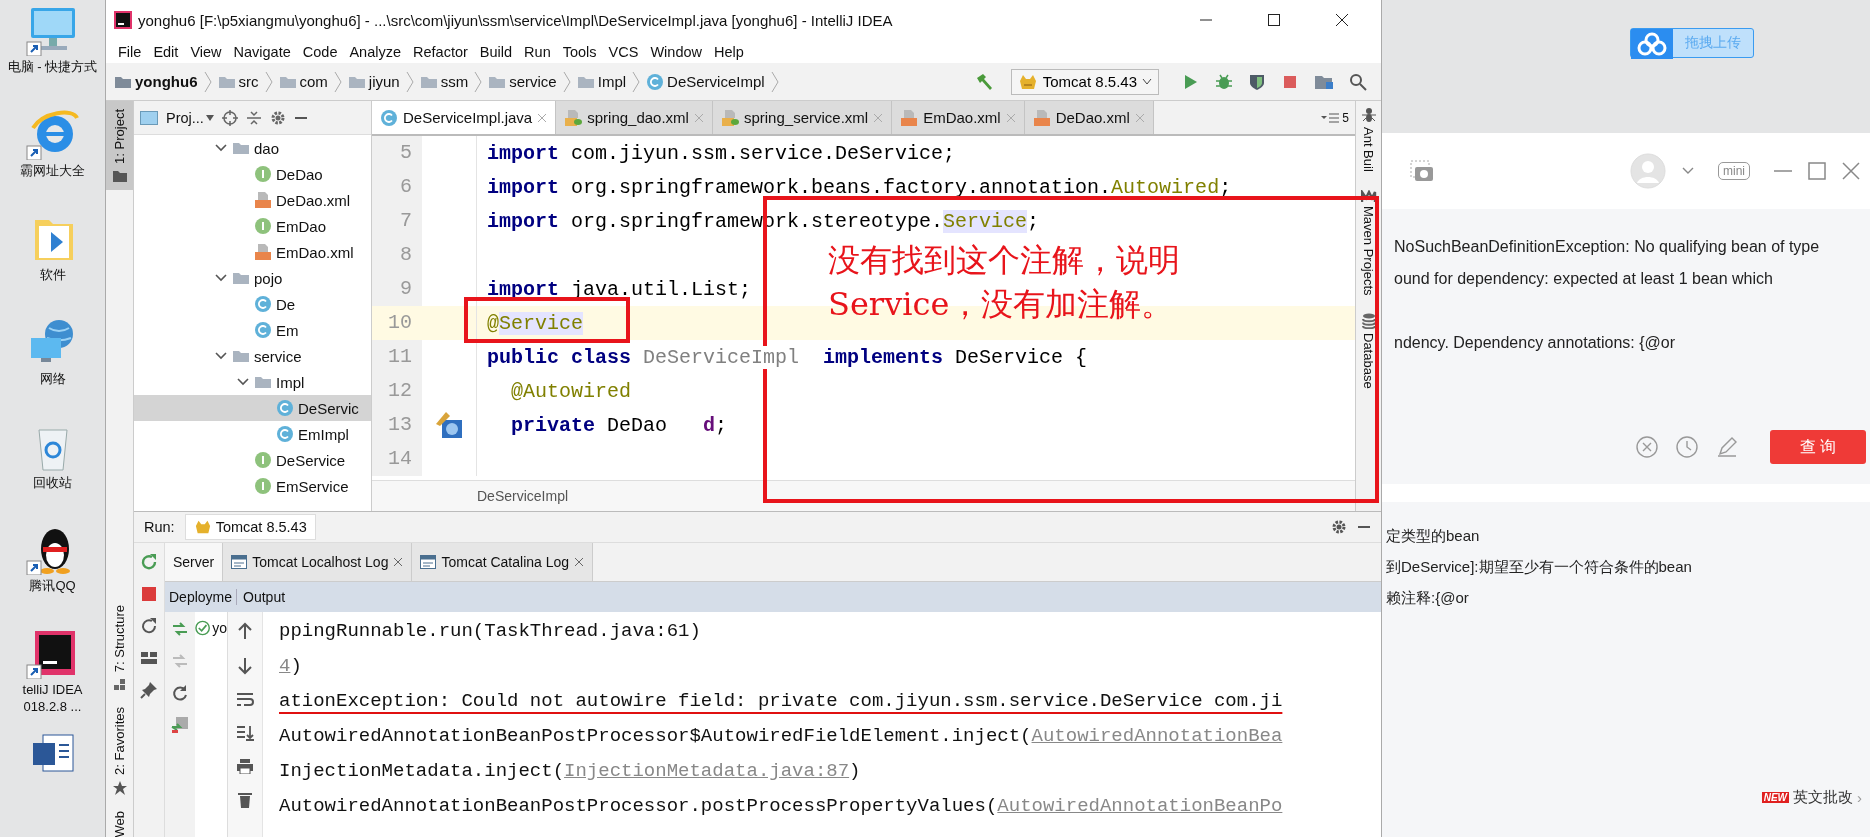 The height and width of the screenshot is (837, 1870). What do you see at coordinates (312, 486) in the screenshot?
I see `tree-item: EmService` at bounding box center [312, 486].